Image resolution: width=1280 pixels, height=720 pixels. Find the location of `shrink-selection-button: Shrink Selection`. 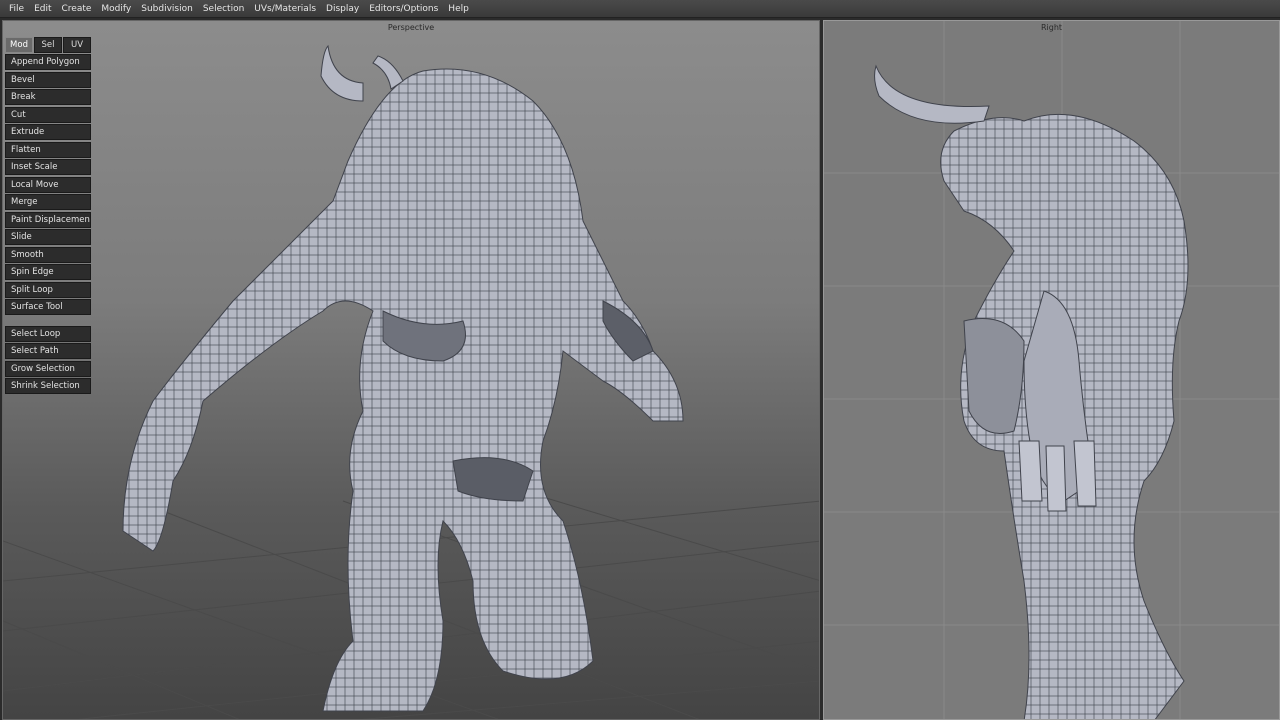

shrink-selection-button: Shrink Selection is located at coordinates (48, 386).